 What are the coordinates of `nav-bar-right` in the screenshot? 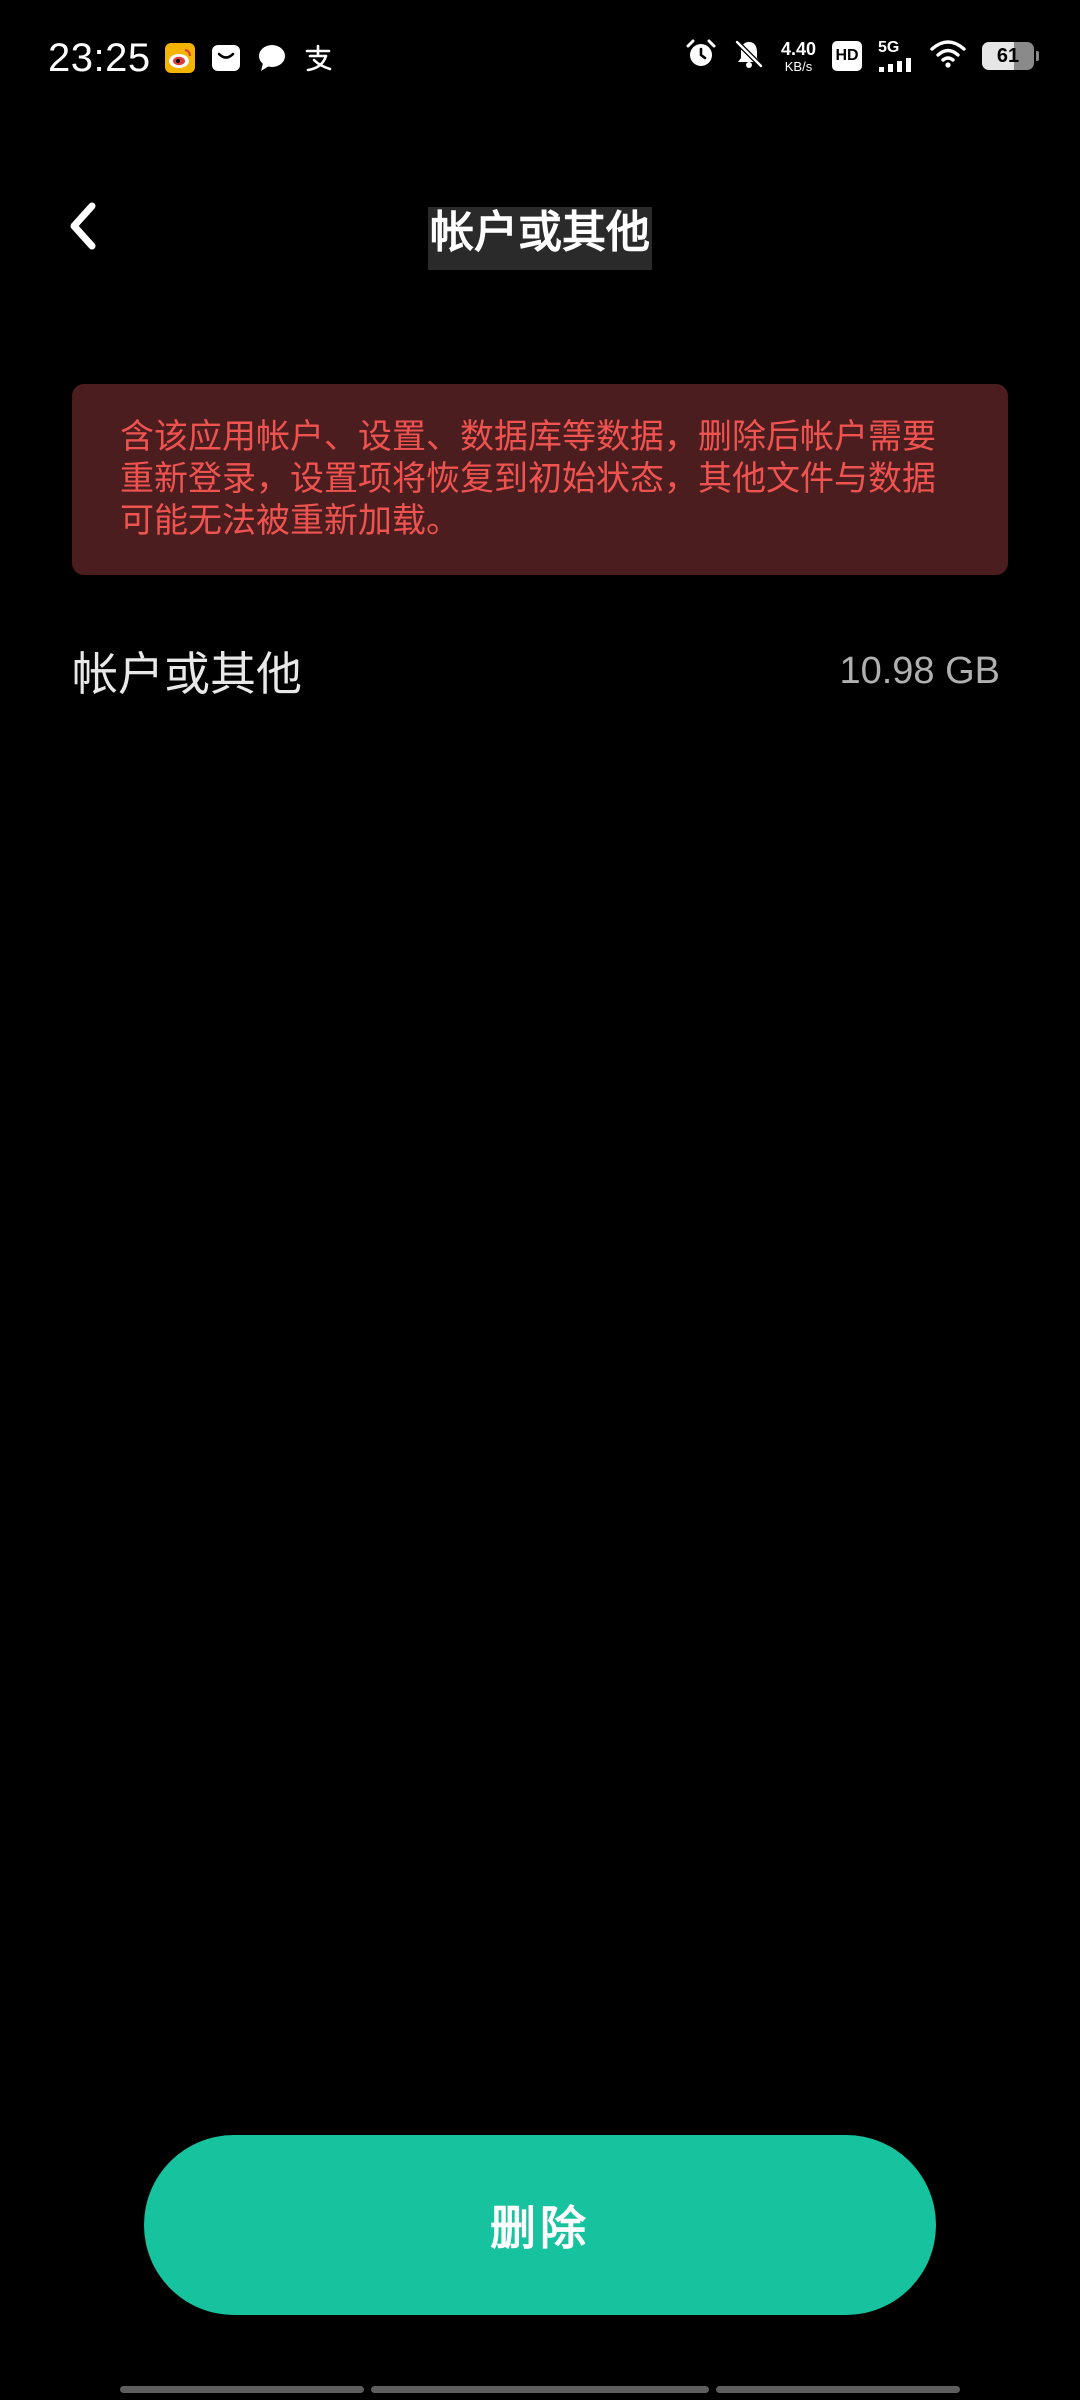 It's located at (838, 2389).